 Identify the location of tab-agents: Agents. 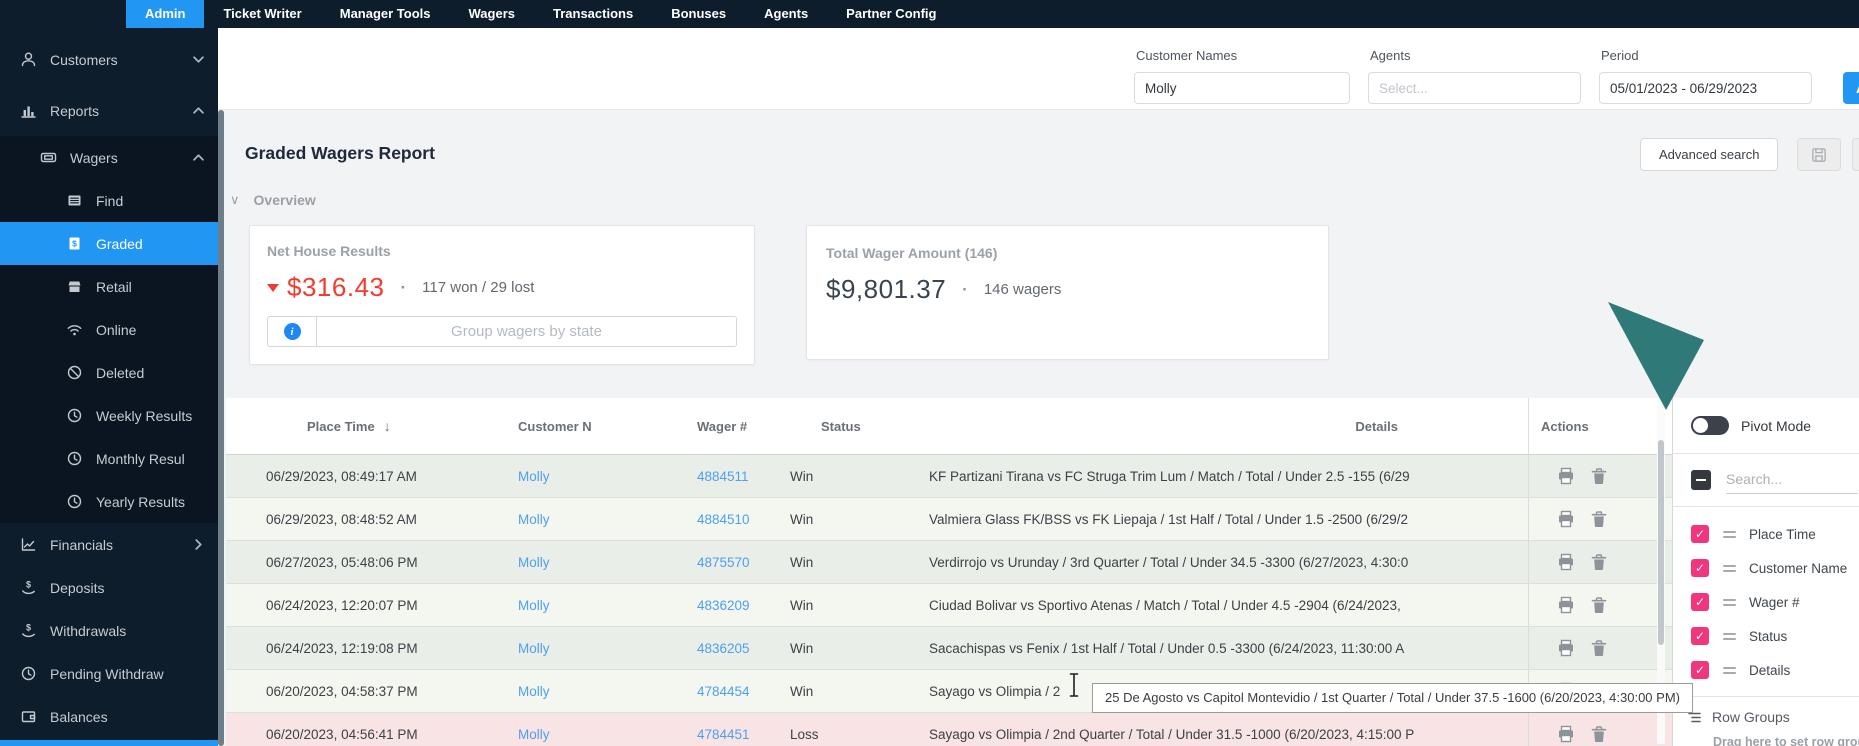
(786, 14).